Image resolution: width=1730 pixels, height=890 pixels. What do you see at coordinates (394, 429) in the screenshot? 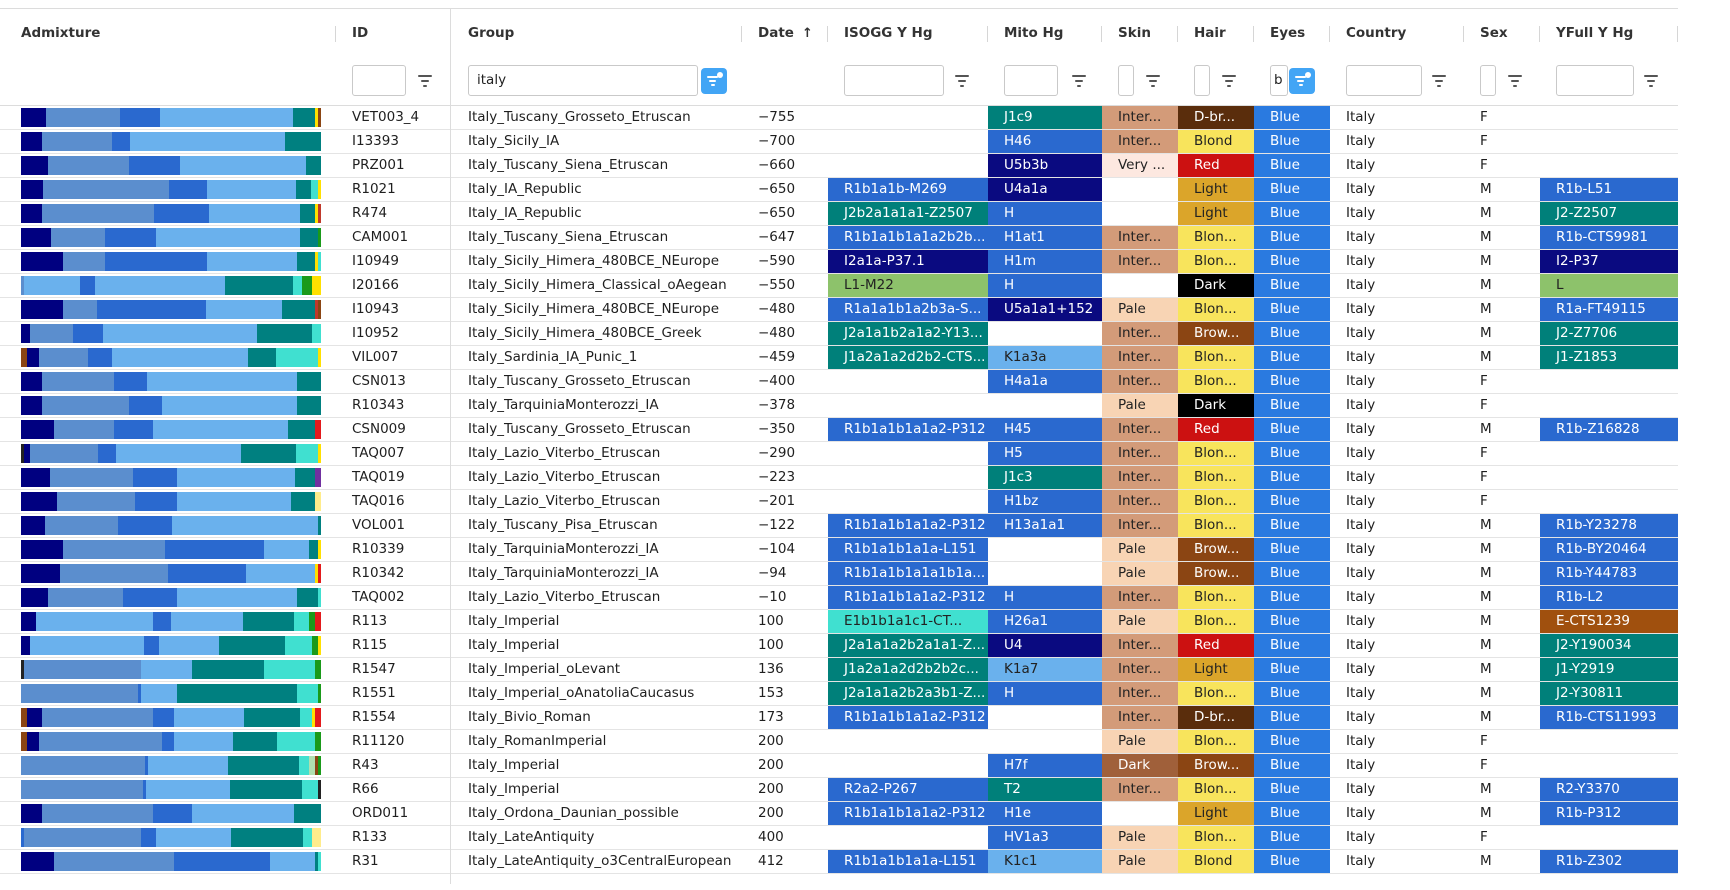
I see `cell-id: CSN009` at bounding box center [394, 429].